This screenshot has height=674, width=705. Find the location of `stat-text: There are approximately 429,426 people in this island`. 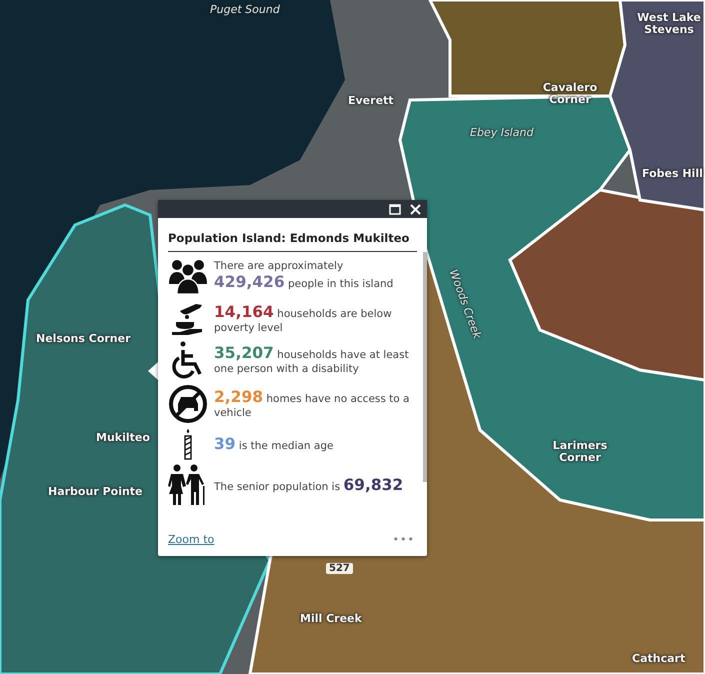

stat-text: There are approximately 429,426 people in this island is located at coordinates (304, 276).